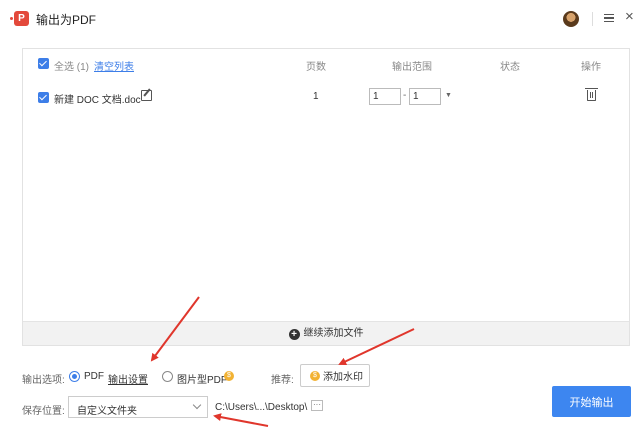 The image size is (640, 436). Describe the element at coordinates (241, 420) in the screenshot. I see `arrow-to-save-select` at that location.